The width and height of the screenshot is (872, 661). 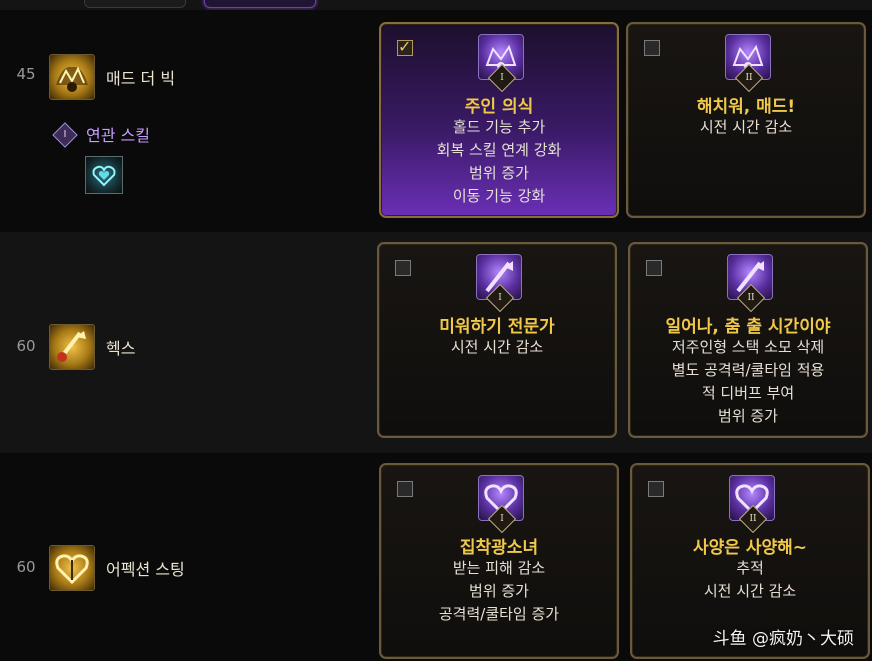 I want to click on numeral-badge-icon: I, so click(x=65, y=135).